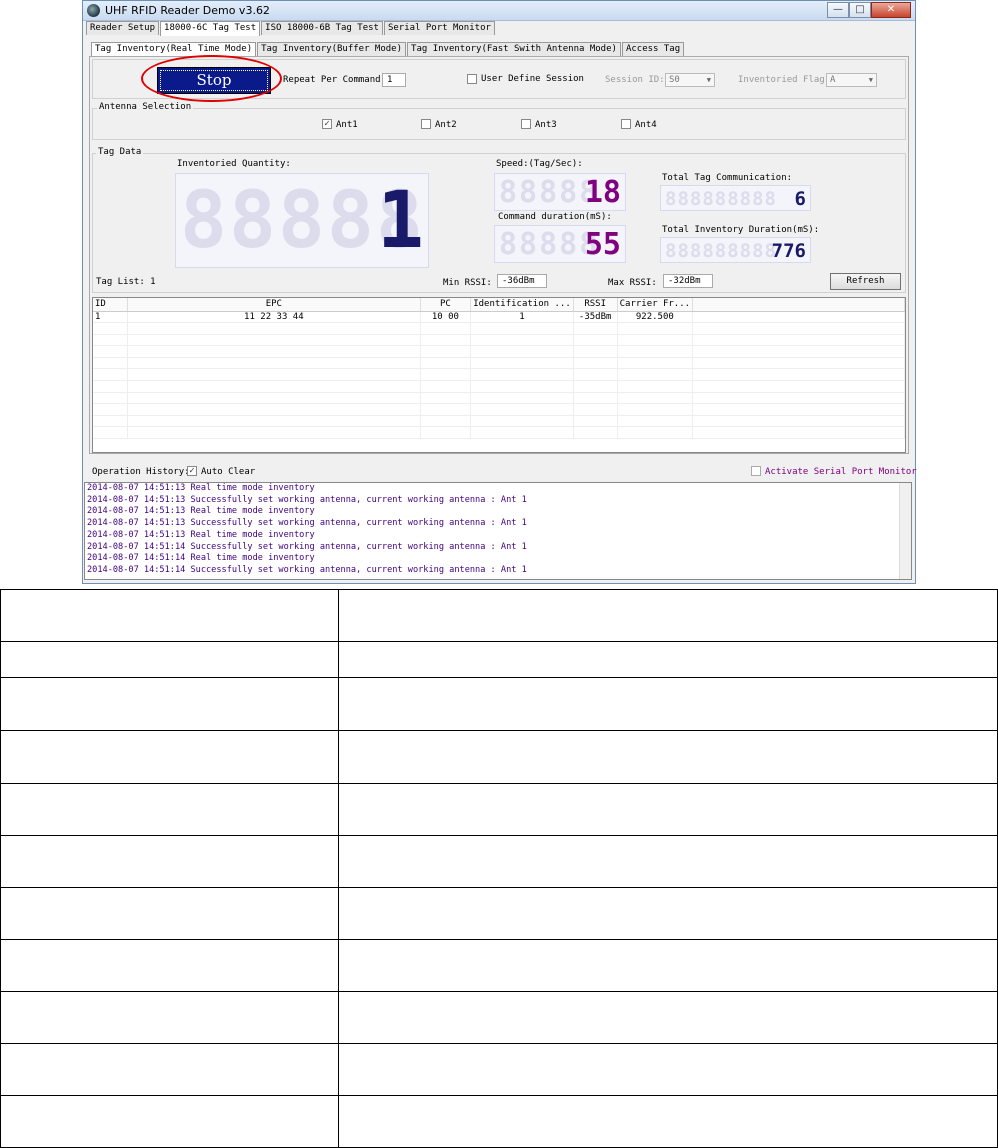  I want to click on column-header-pc: PC, so click(446, 305).